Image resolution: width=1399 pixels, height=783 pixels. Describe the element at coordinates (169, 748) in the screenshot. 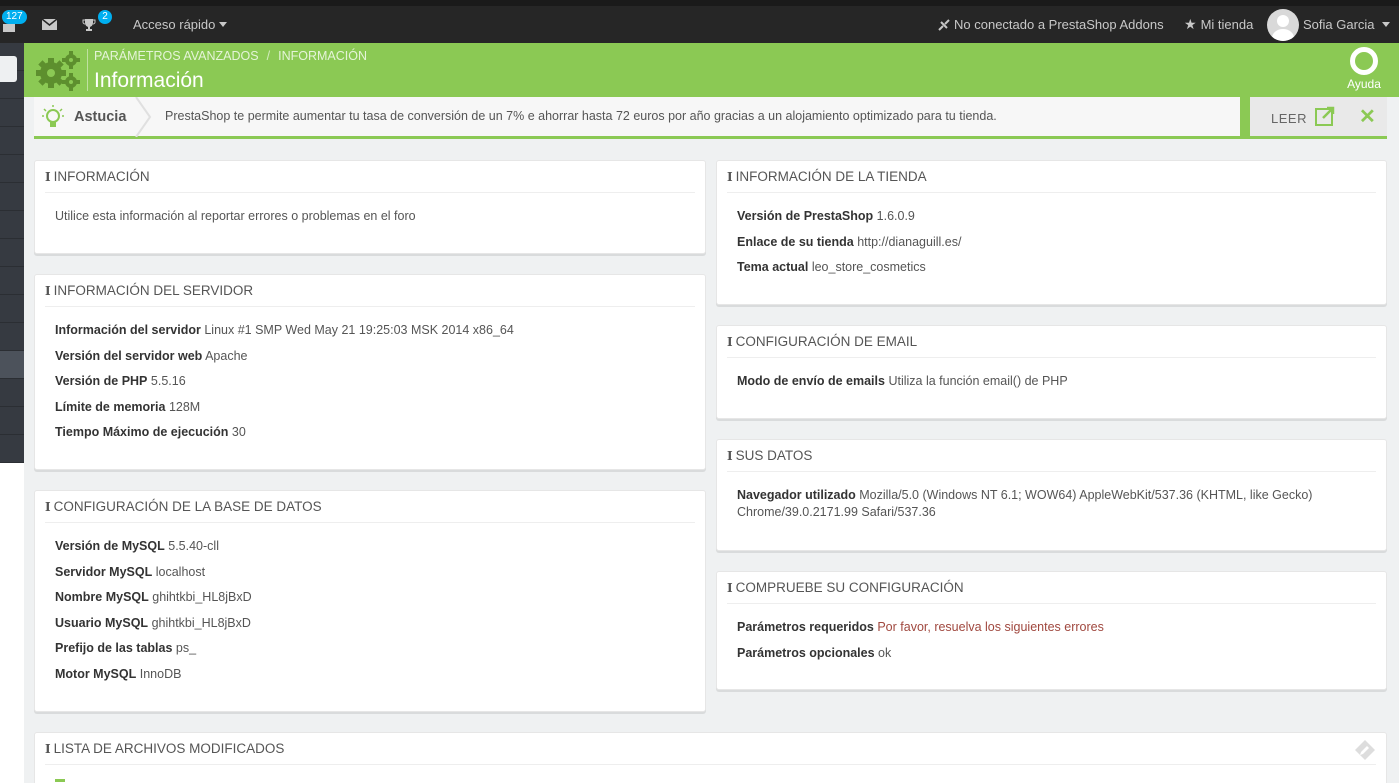

I see `panel-title: LISTA DE ARCHIVOS MODIFICADOS` at that location.